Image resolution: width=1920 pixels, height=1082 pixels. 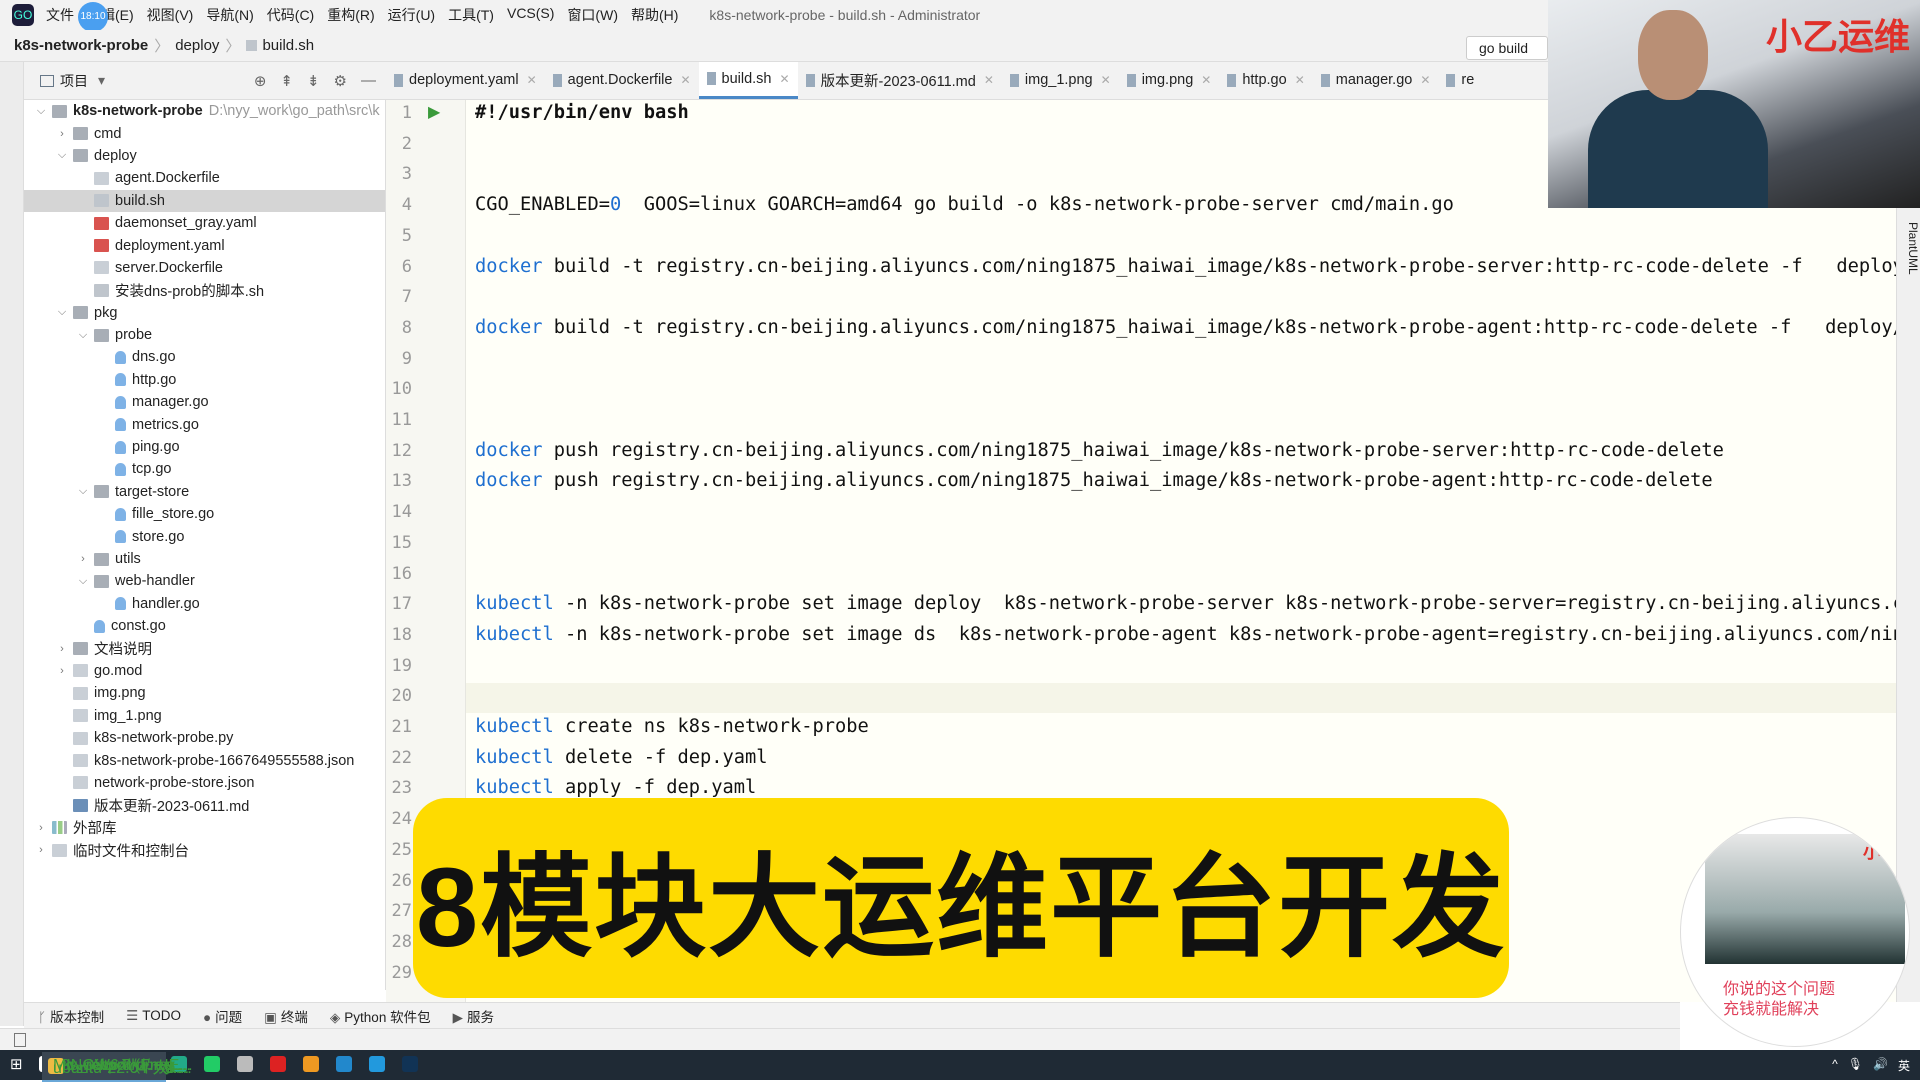 I want to click on tab-build-sh: build.sh ✕, so click(x=748, y=80).